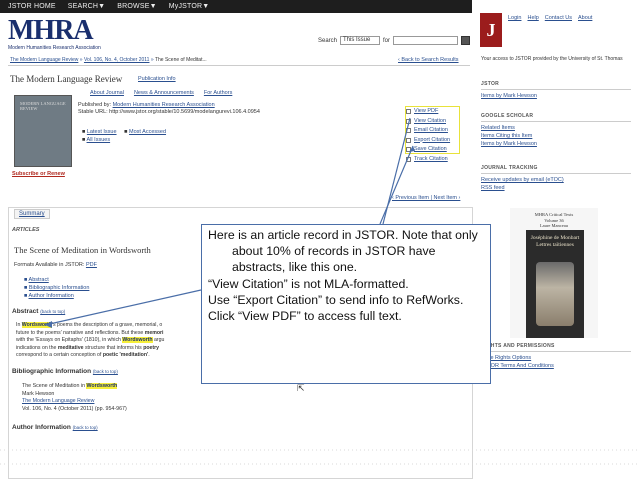  I want to click on view-citation-link: View Citation, so click(430, 122).